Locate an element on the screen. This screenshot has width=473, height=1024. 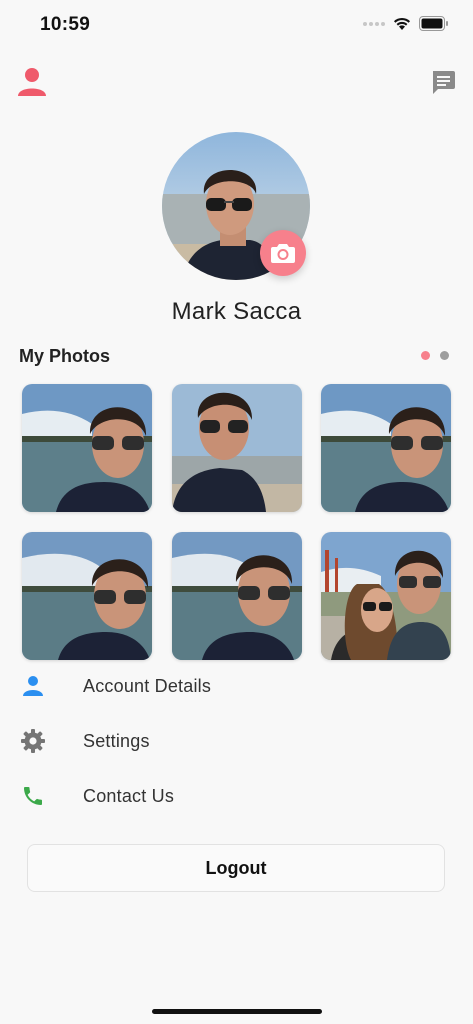
chat-icon is located at coordinates (443, 82).